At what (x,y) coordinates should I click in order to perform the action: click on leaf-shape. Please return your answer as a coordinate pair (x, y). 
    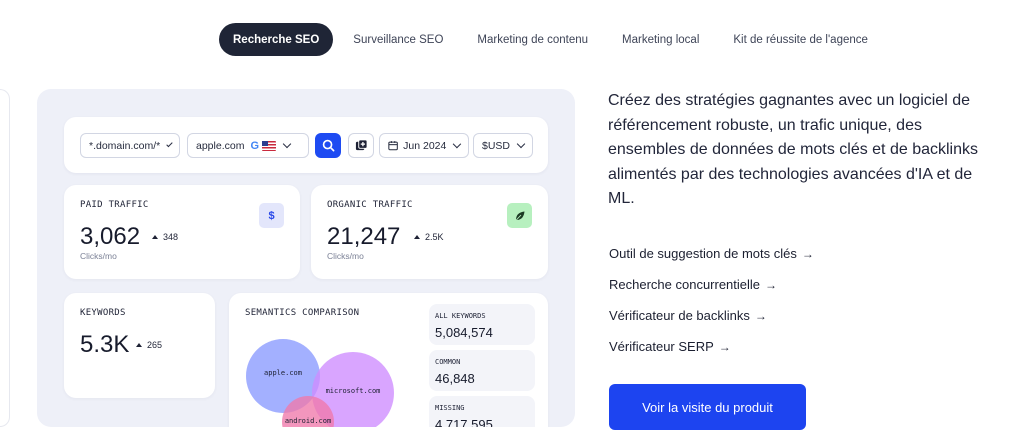
    Looking at the image, I should click on (519, 216).